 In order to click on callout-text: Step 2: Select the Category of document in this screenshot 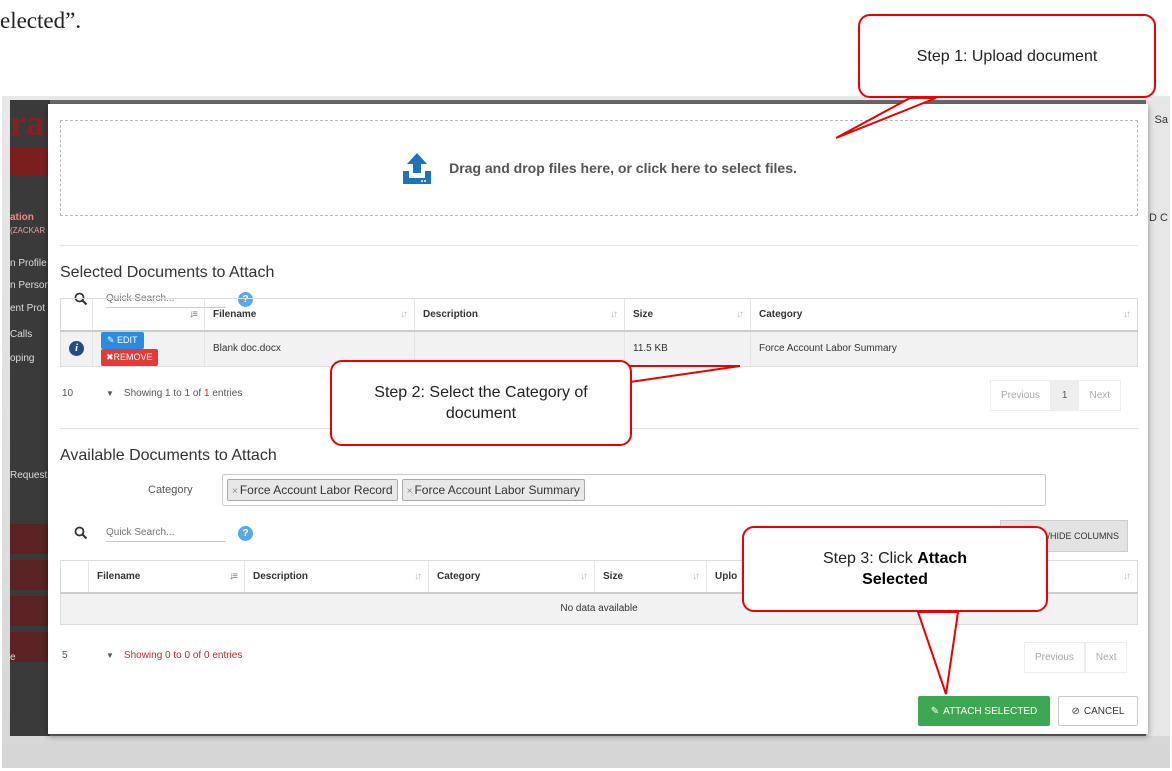, I will do `click(481, 403)`.